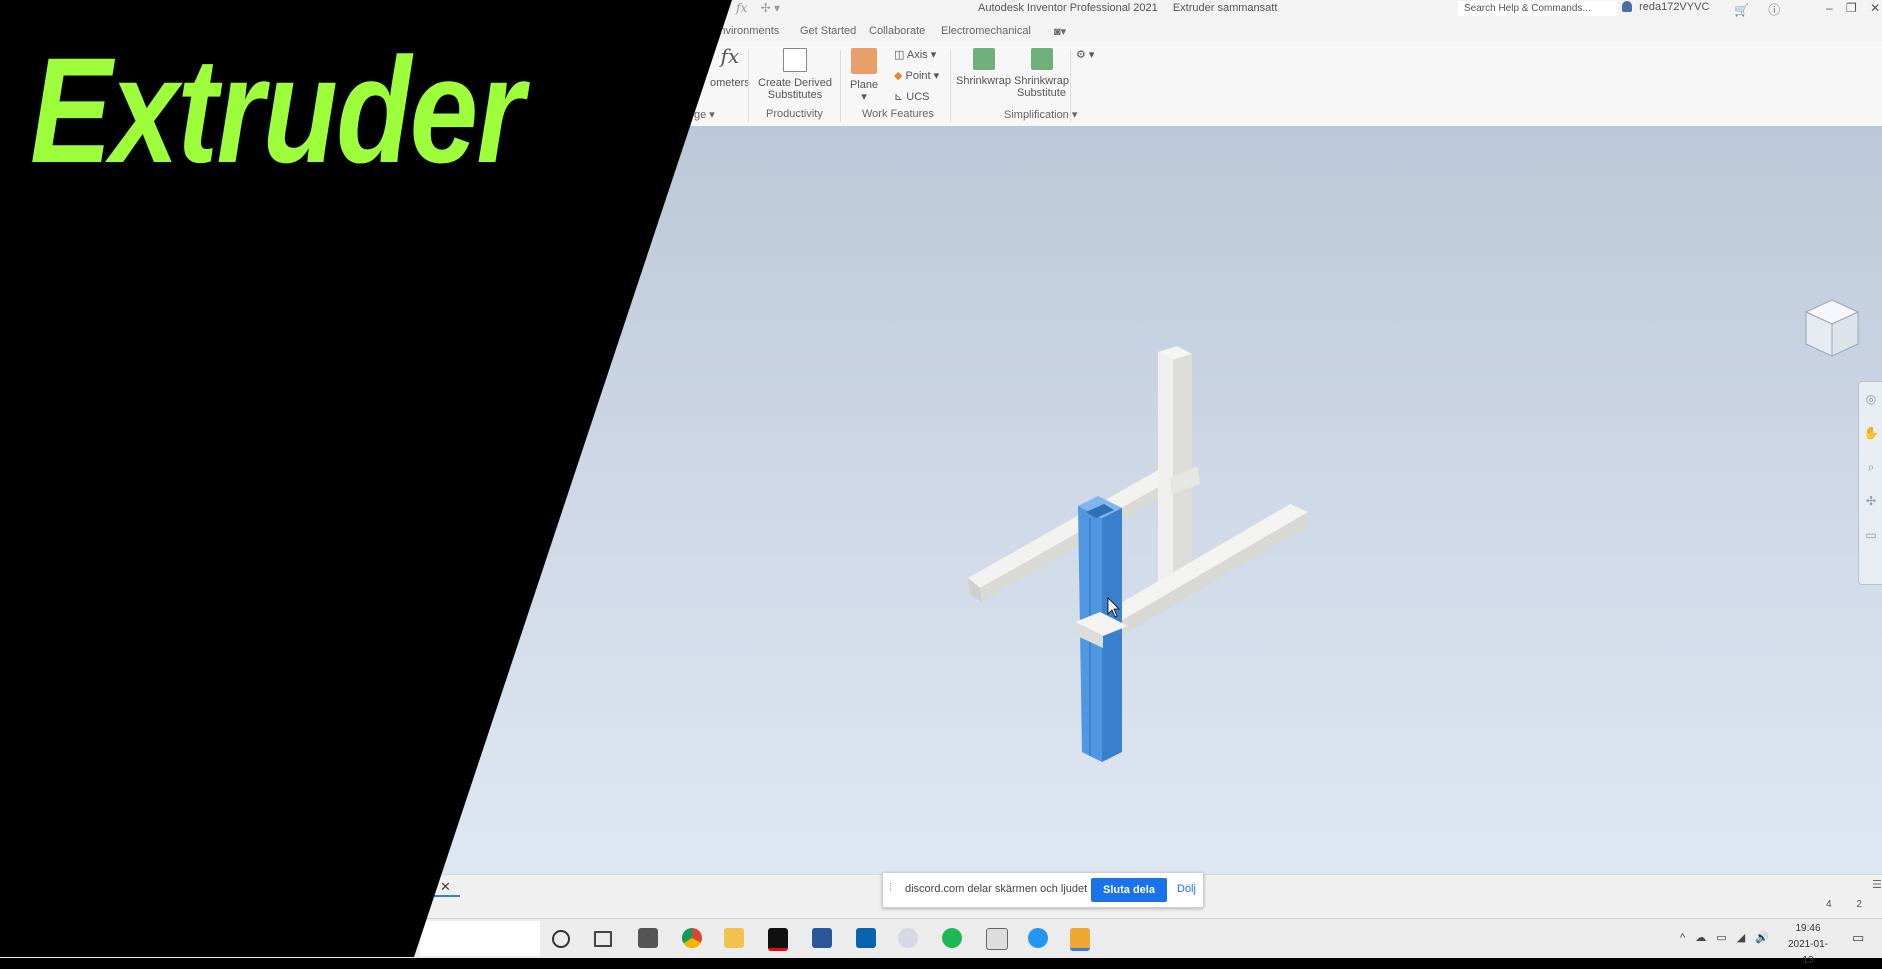 The width and height of the screenshot is (1882, 969). I want to click on chevron-up-icon: ^, so click(1682, 938).